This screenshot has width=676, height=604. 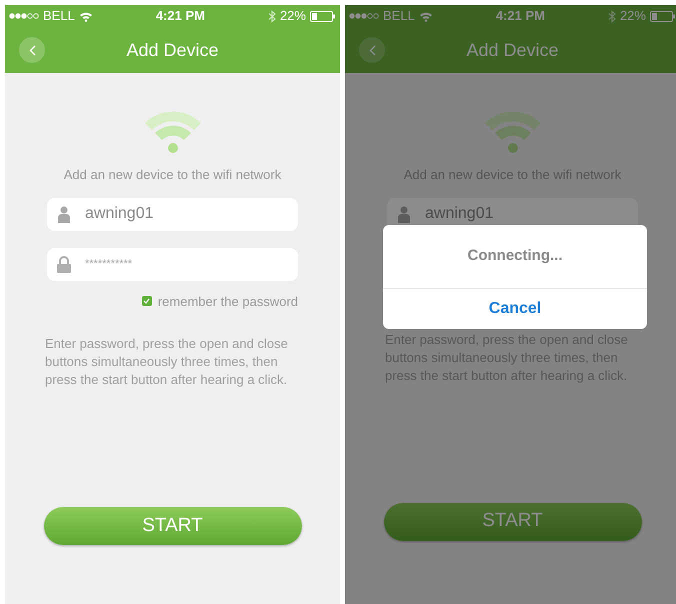 I want to click on cancel-button: Cancel, so click(x=515, y=309).